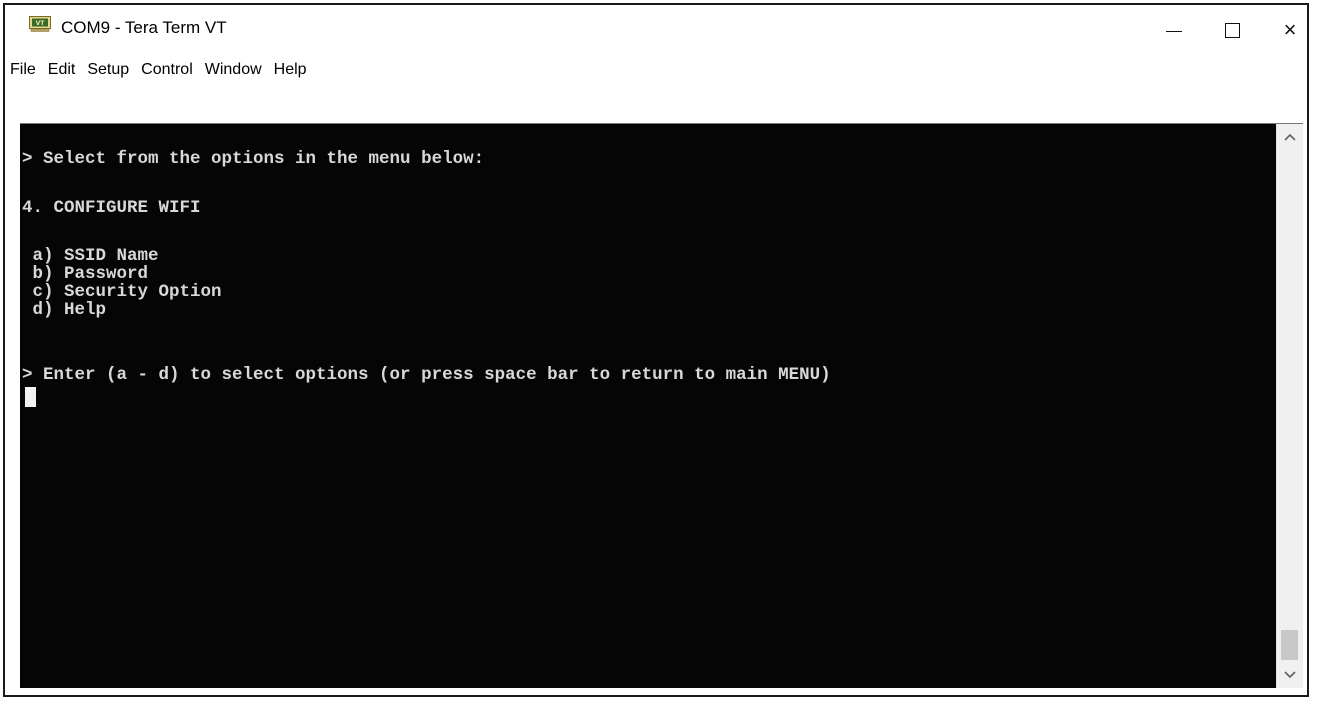 This screenshot has height=706, width=1317. I want to click on window-title: COM9 - Tera Term VT, so click(144, 27).